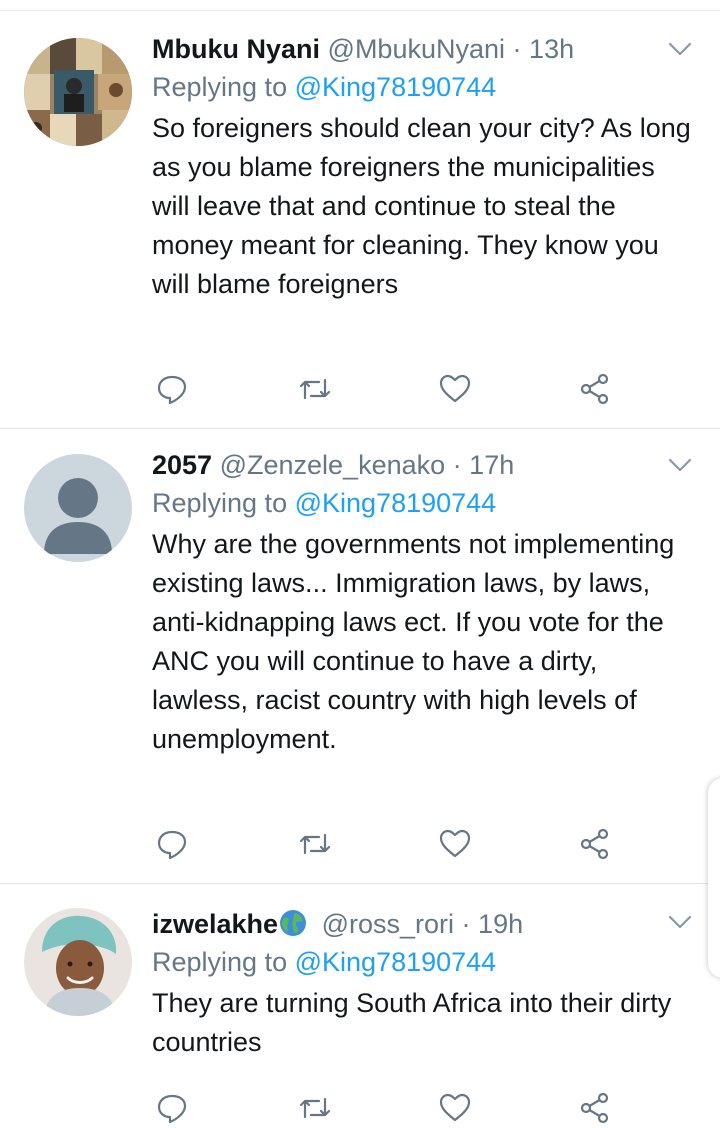  I want to click on globe-emoji-icon, so click(293, 923).